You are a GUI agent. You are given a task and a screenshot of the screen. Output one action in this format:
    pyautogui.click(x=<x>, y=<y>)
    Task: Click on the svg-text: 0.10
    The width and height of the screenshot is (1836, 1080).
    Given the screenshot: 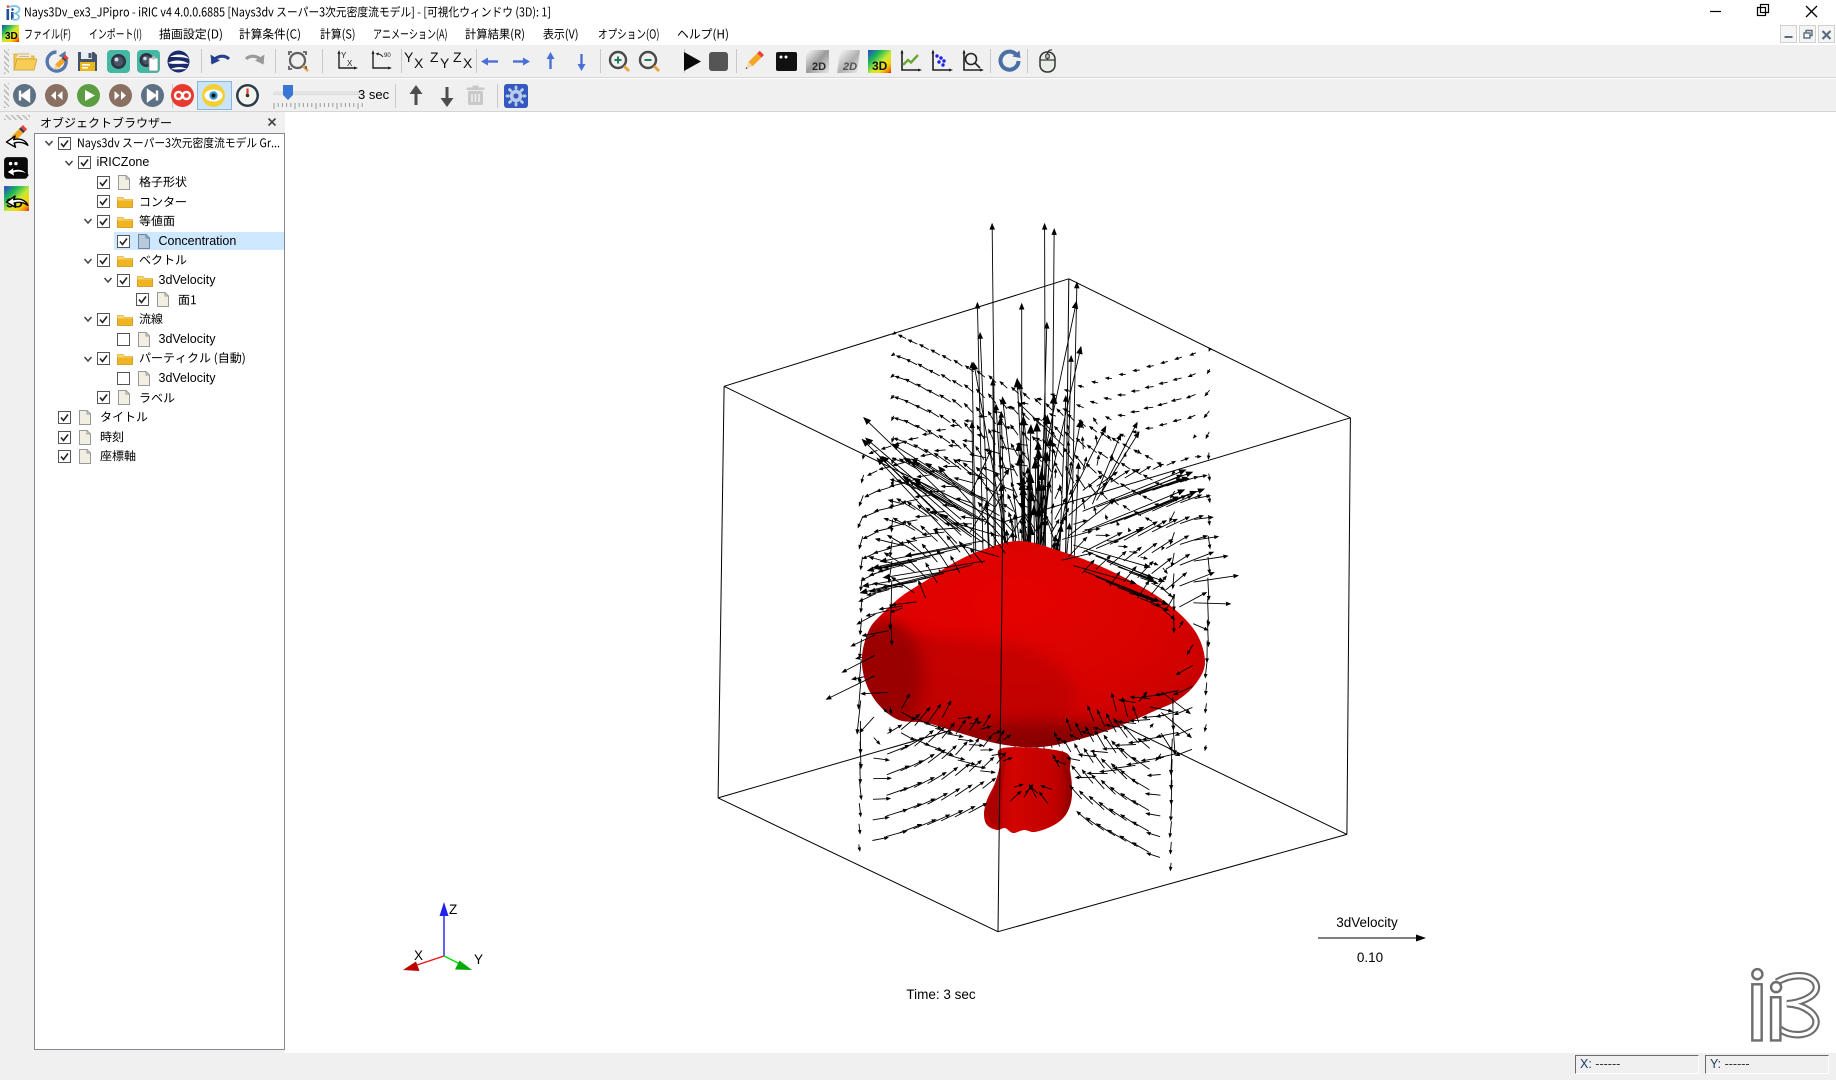 What is the action you would take?
    pyautogui.click(x=1370, y=957)
    